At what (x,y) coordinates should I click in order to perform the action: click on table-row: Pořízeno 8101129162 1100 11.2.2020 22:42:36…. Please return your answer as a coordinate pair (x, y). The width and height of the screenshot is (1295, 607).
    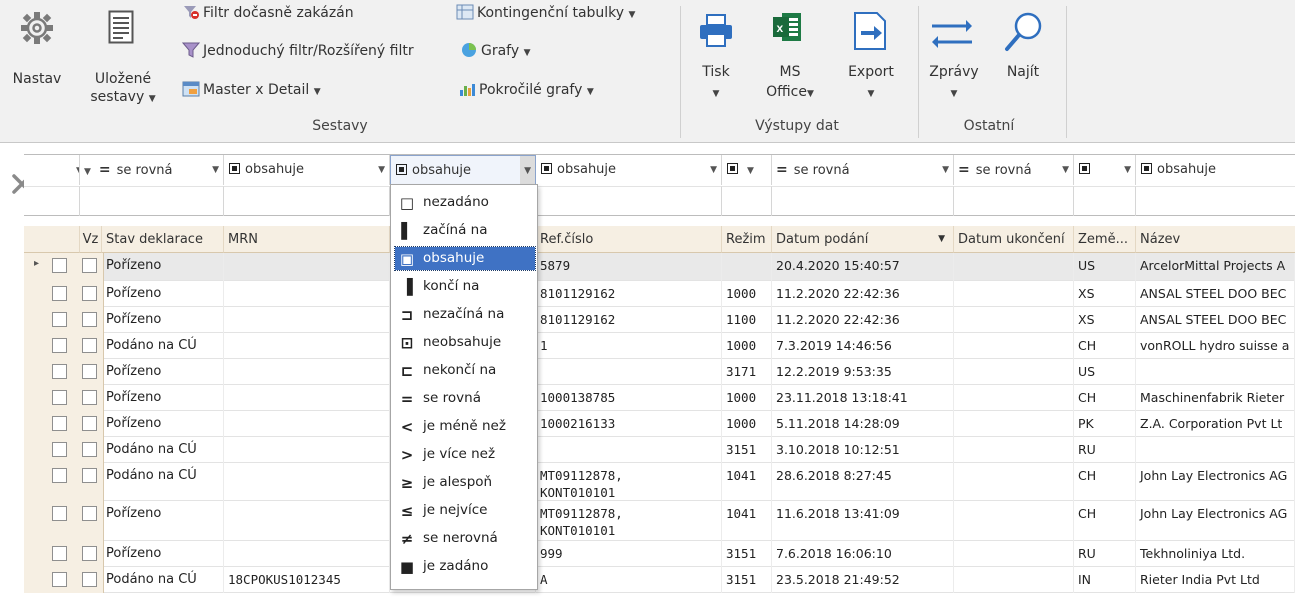
    Looking at the image, I should click on (659, 320).